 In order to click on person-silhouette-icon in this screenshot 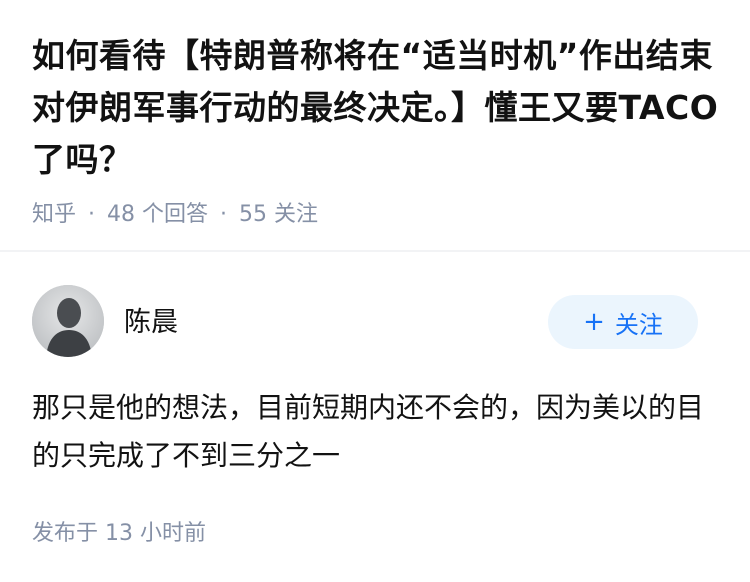, I will do `click(68, 321)`.